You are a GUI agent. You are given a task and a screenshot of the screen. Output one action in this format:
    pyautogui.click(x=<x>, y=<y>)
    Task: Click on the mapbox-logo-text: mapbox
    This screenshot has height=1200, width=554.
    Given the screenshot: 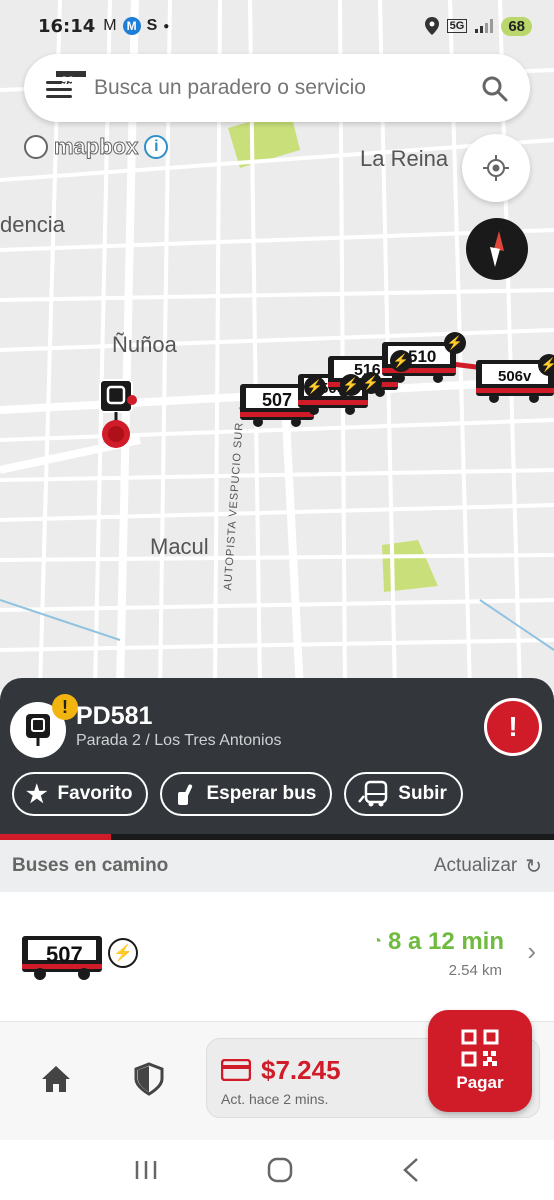 What is the action you would take?
    pyautogui.click(x=96, y=147)
    